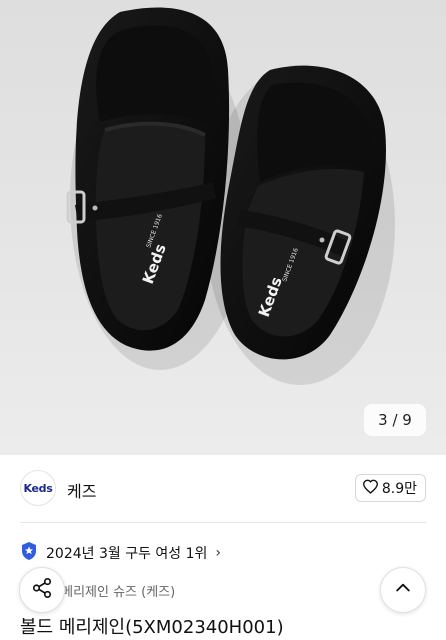 This screenshot has height=640, width=446. What do you see at coordinates (395, 420) in the screenshot?
I see `image-counter: 3 / 9` at bounding box center [395, 420].